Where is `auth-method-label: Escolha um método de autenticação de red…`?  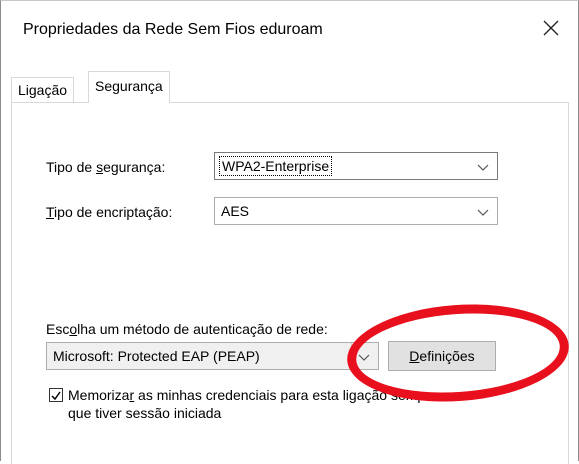
auth-method-label: Escolha um método de autenticação de red… is located at coordinates (187, 329).